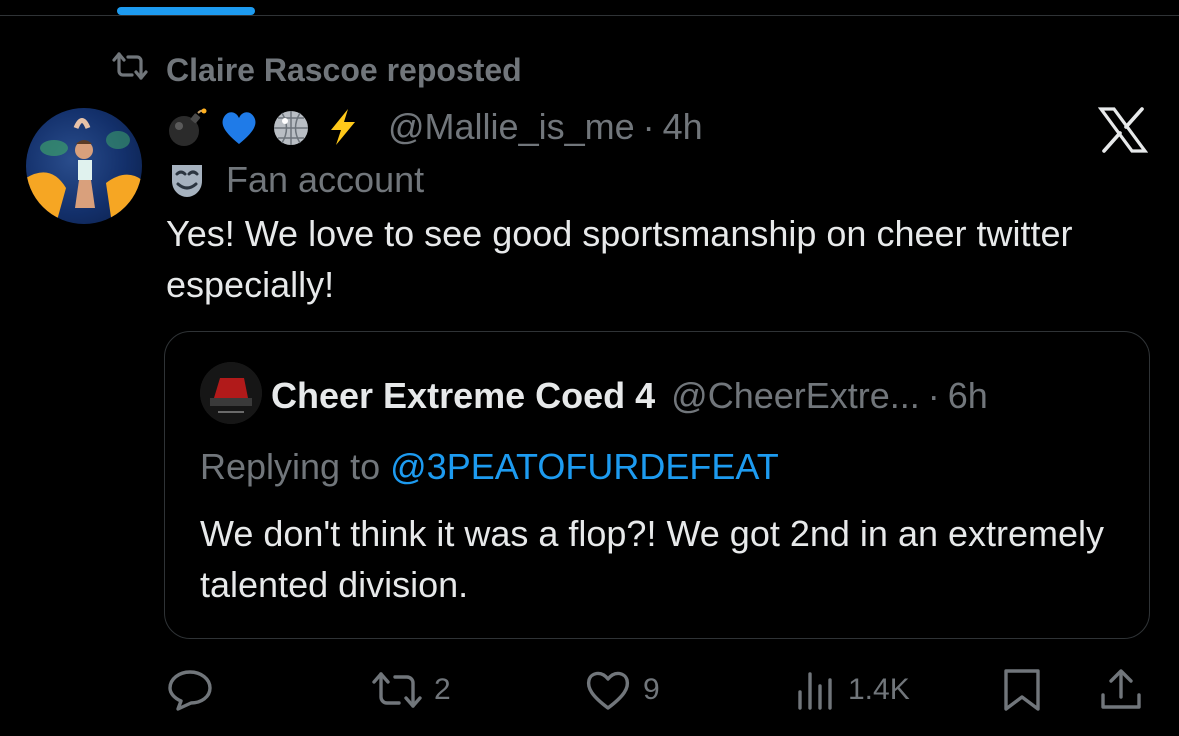 This screenshot has height=736, width=1179. Describe the element at coordinates (344, 69) in the screenshot. I see `repost-label: Claire Rascoe reposted` at that location.